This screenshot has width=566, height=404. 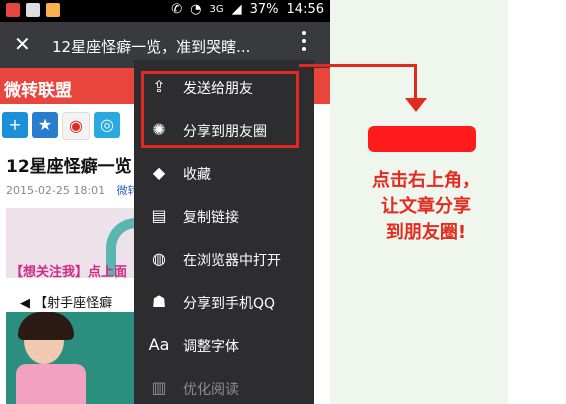 I want to click on status-bar: ✆ ◔ 3G ◢ 37% 14:56, so click(x=165, y=11).